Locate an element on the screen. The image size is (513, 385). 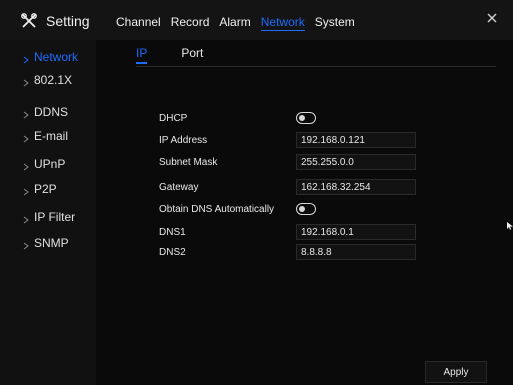
gateway-label: Gateway is located at coordinates (179, 187).